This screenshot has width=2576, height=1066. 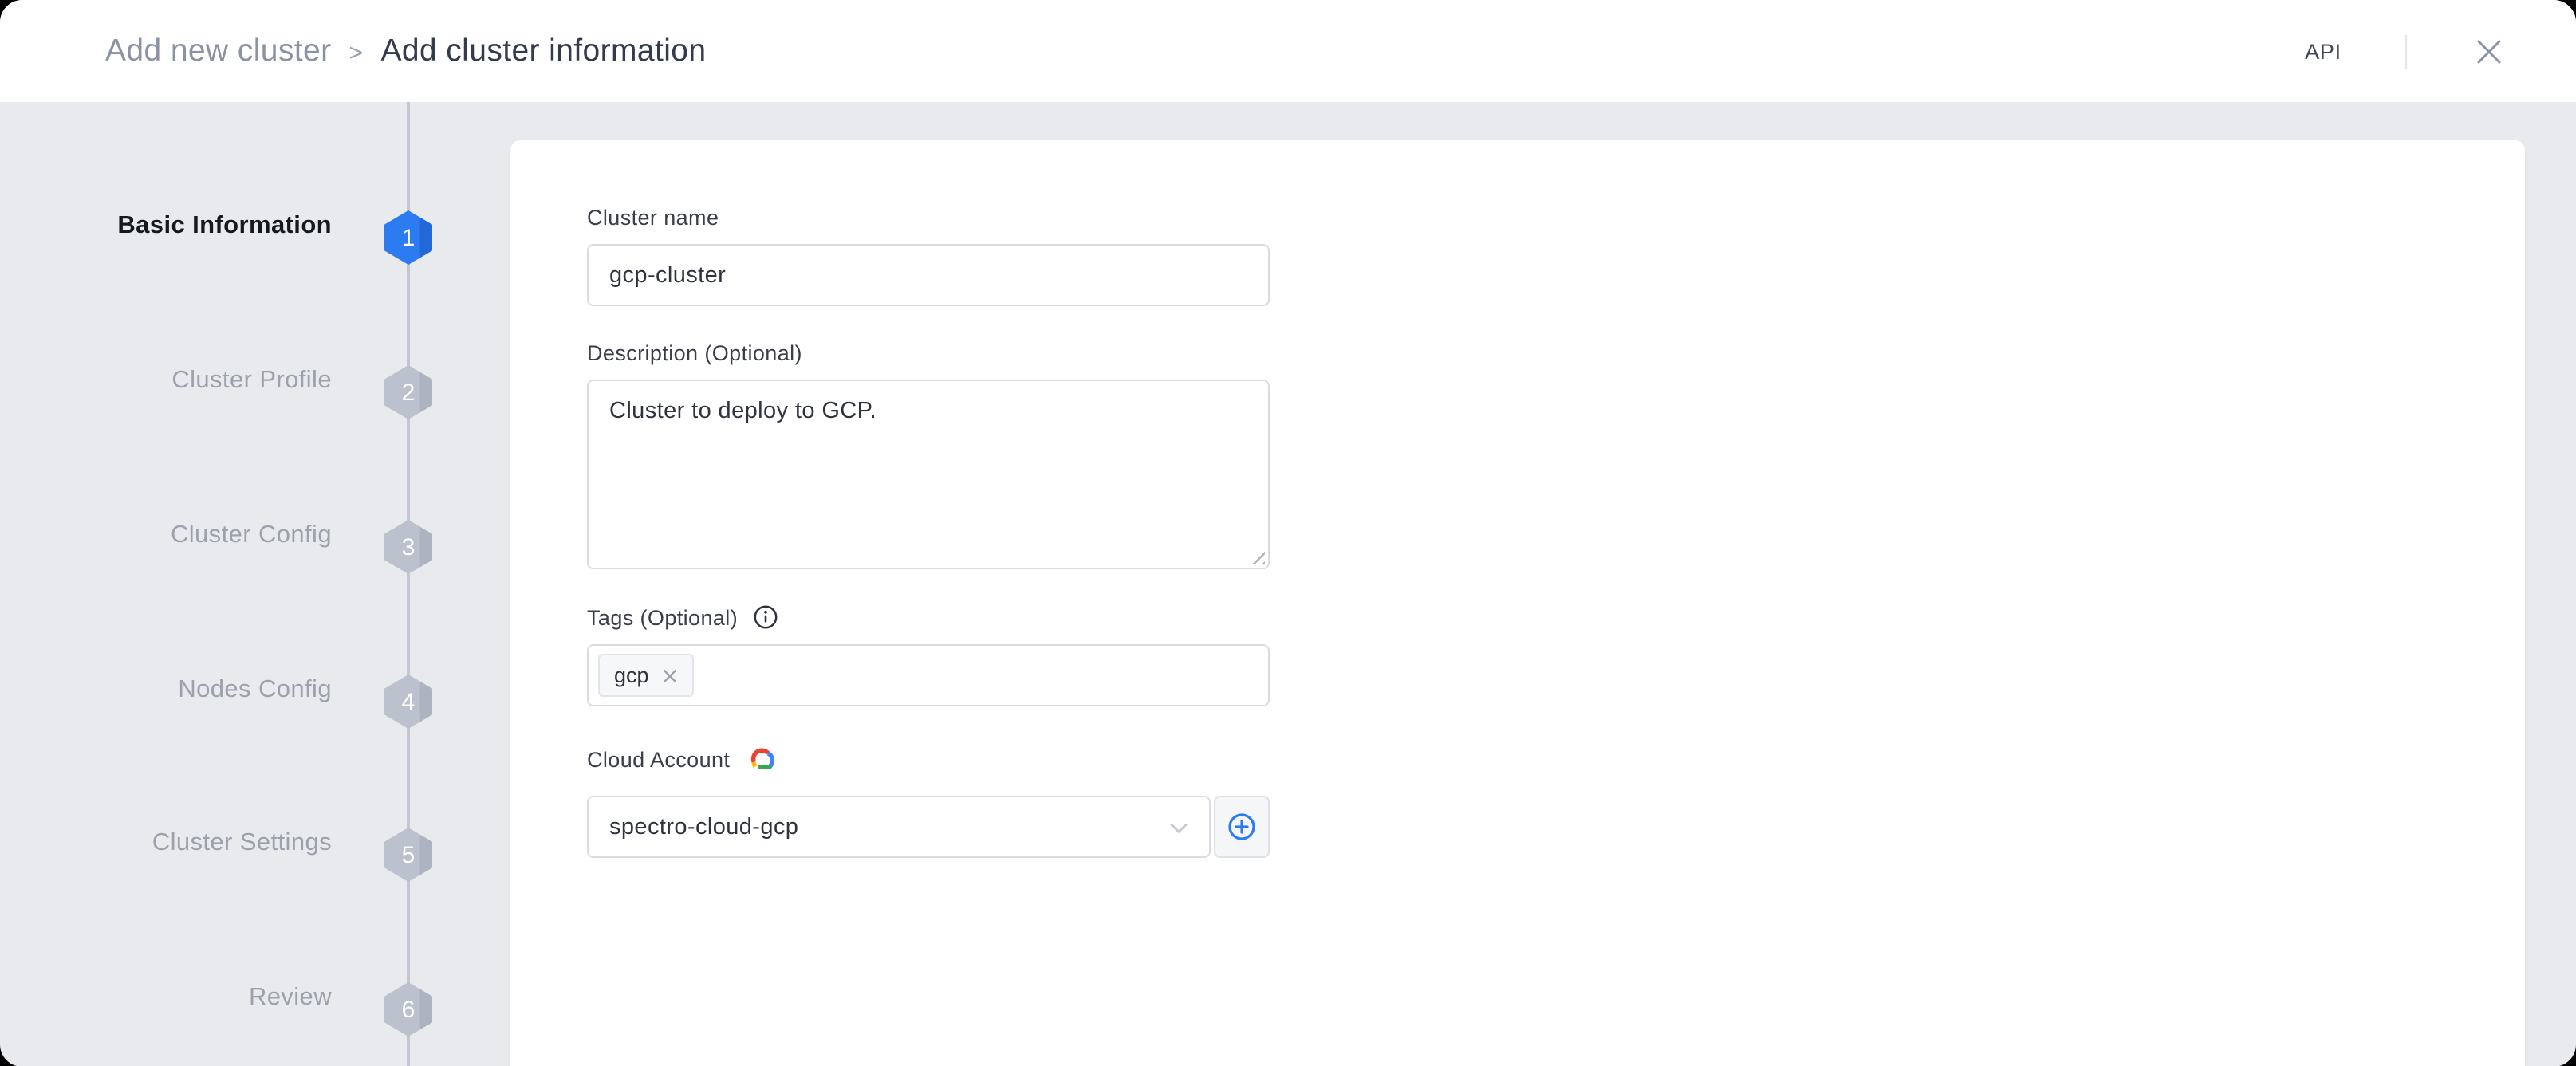 I want to click on step-label: Cluster Profile, so click(x=251, y=380).